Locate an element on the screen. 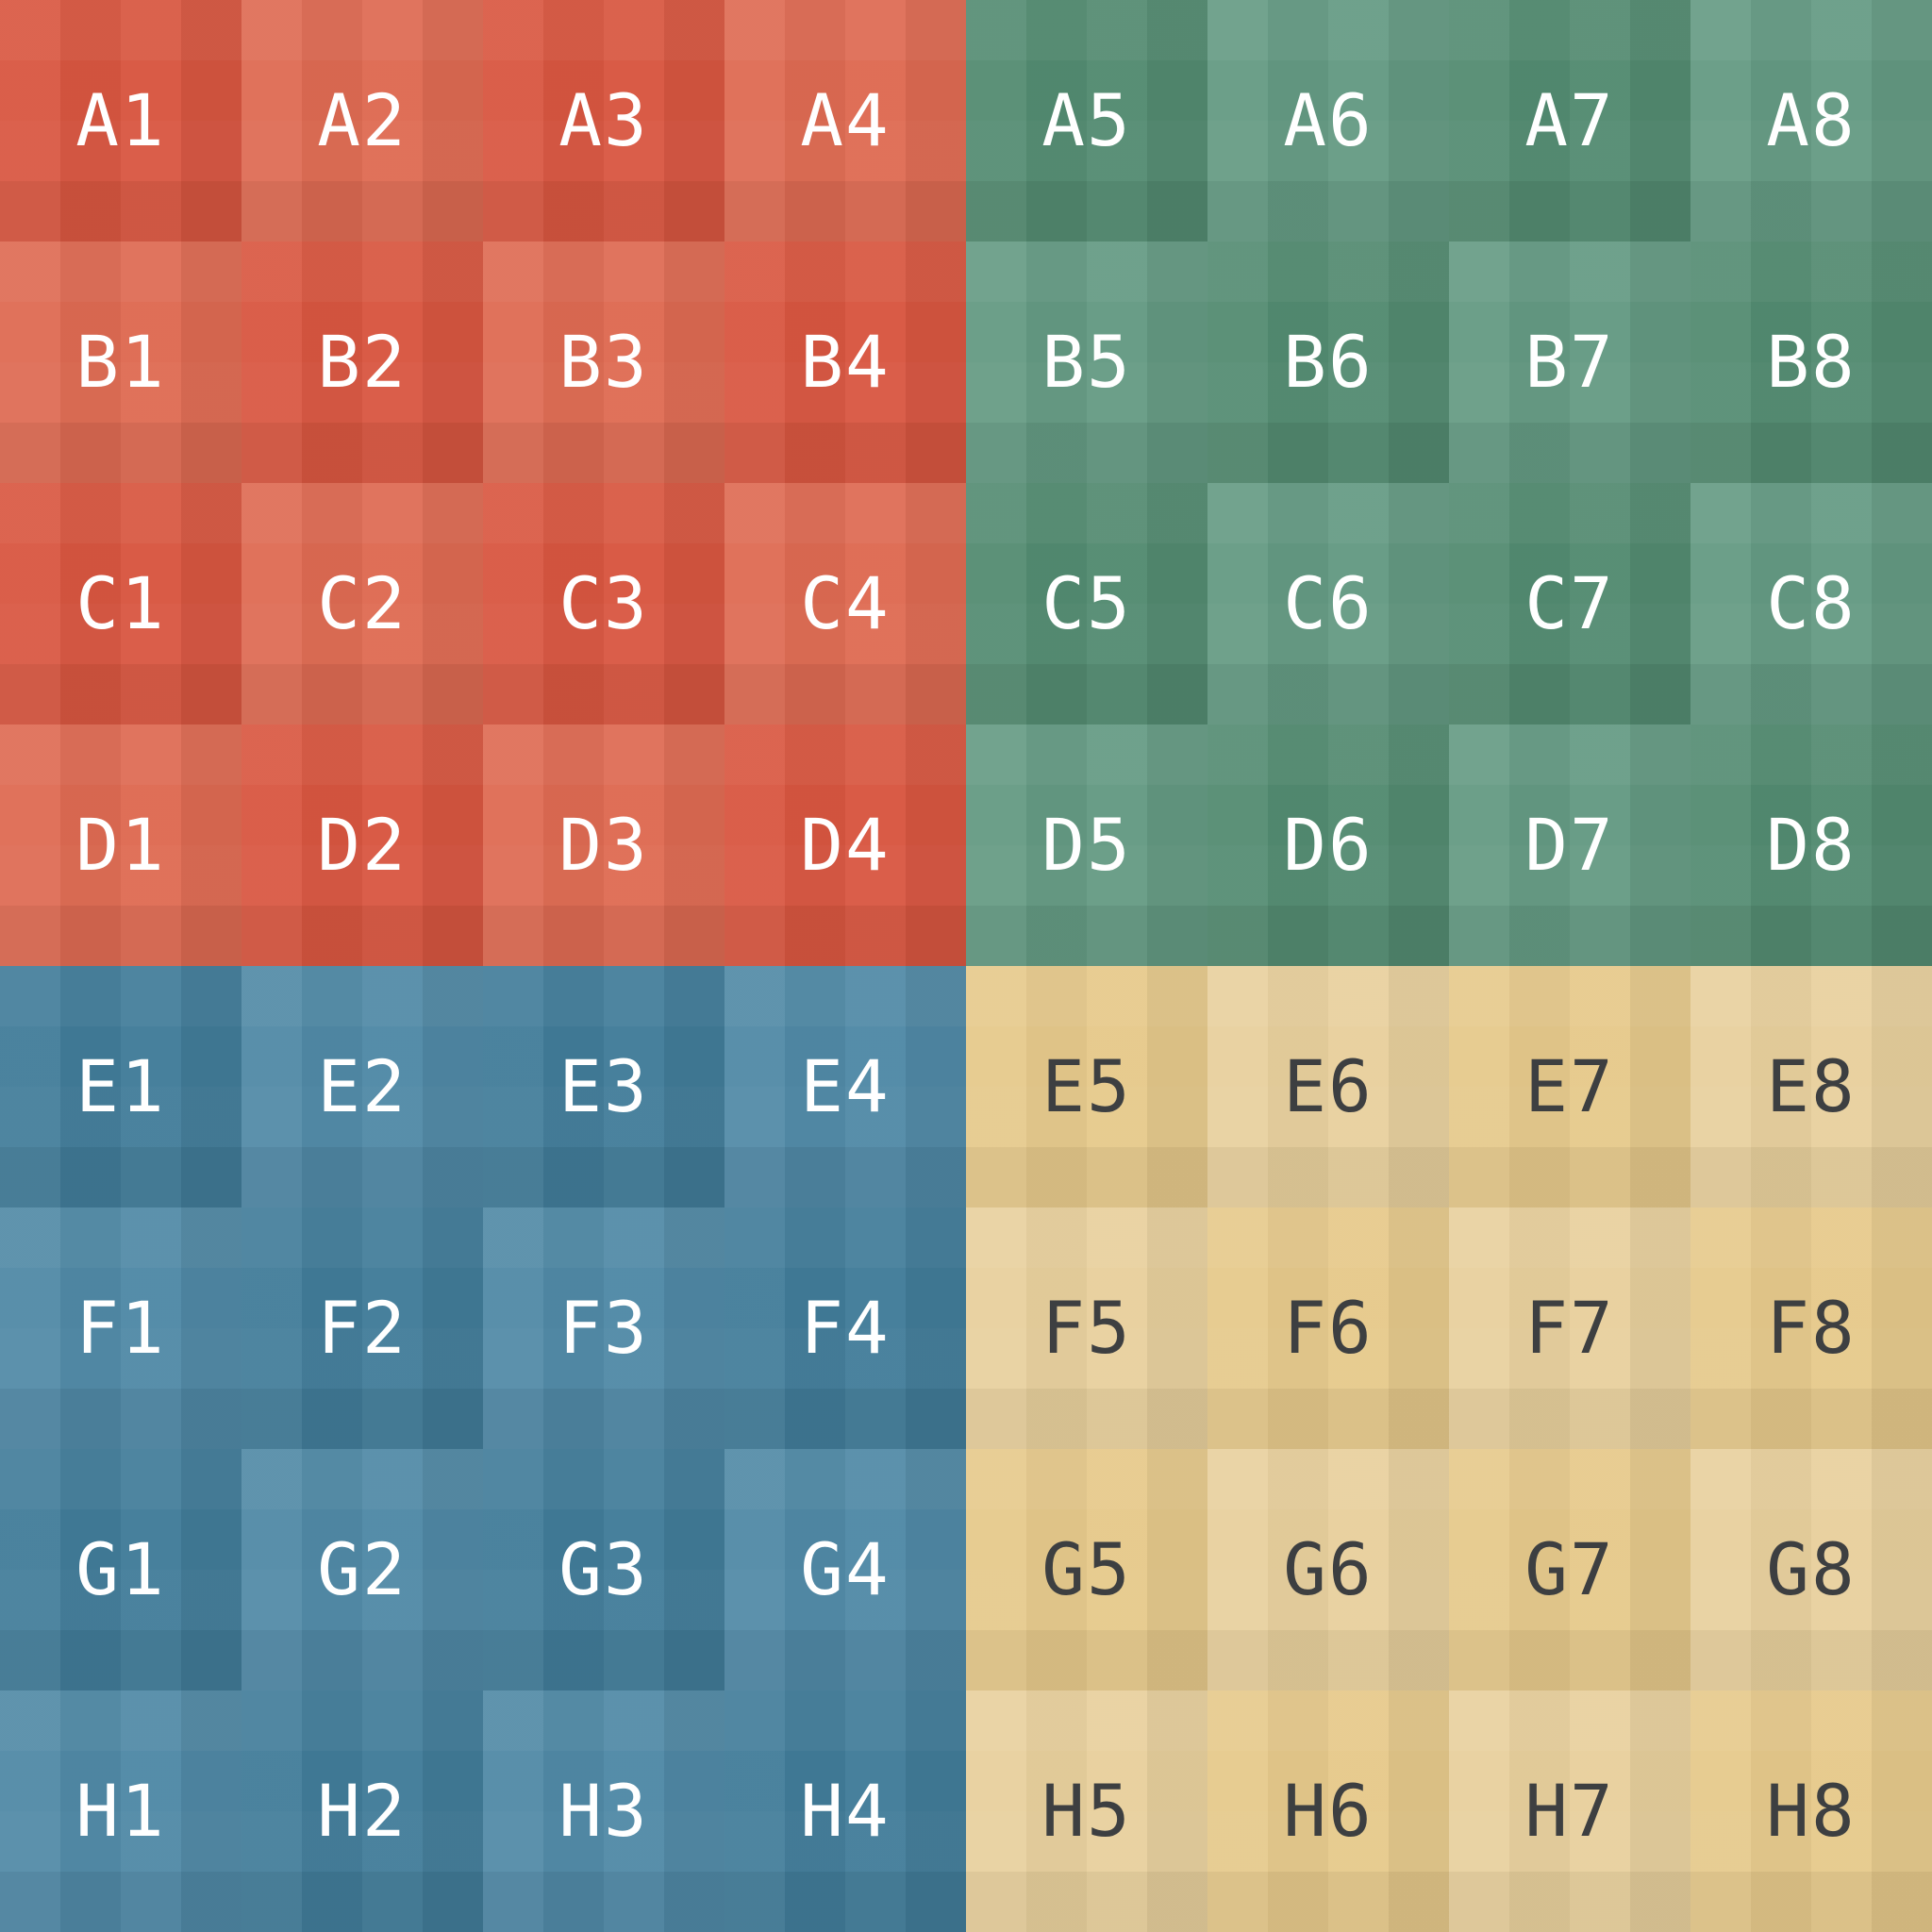 This screenshot has height=1932, width=1932. grid-cell: E8 is located at coordinates (1811, 1087).